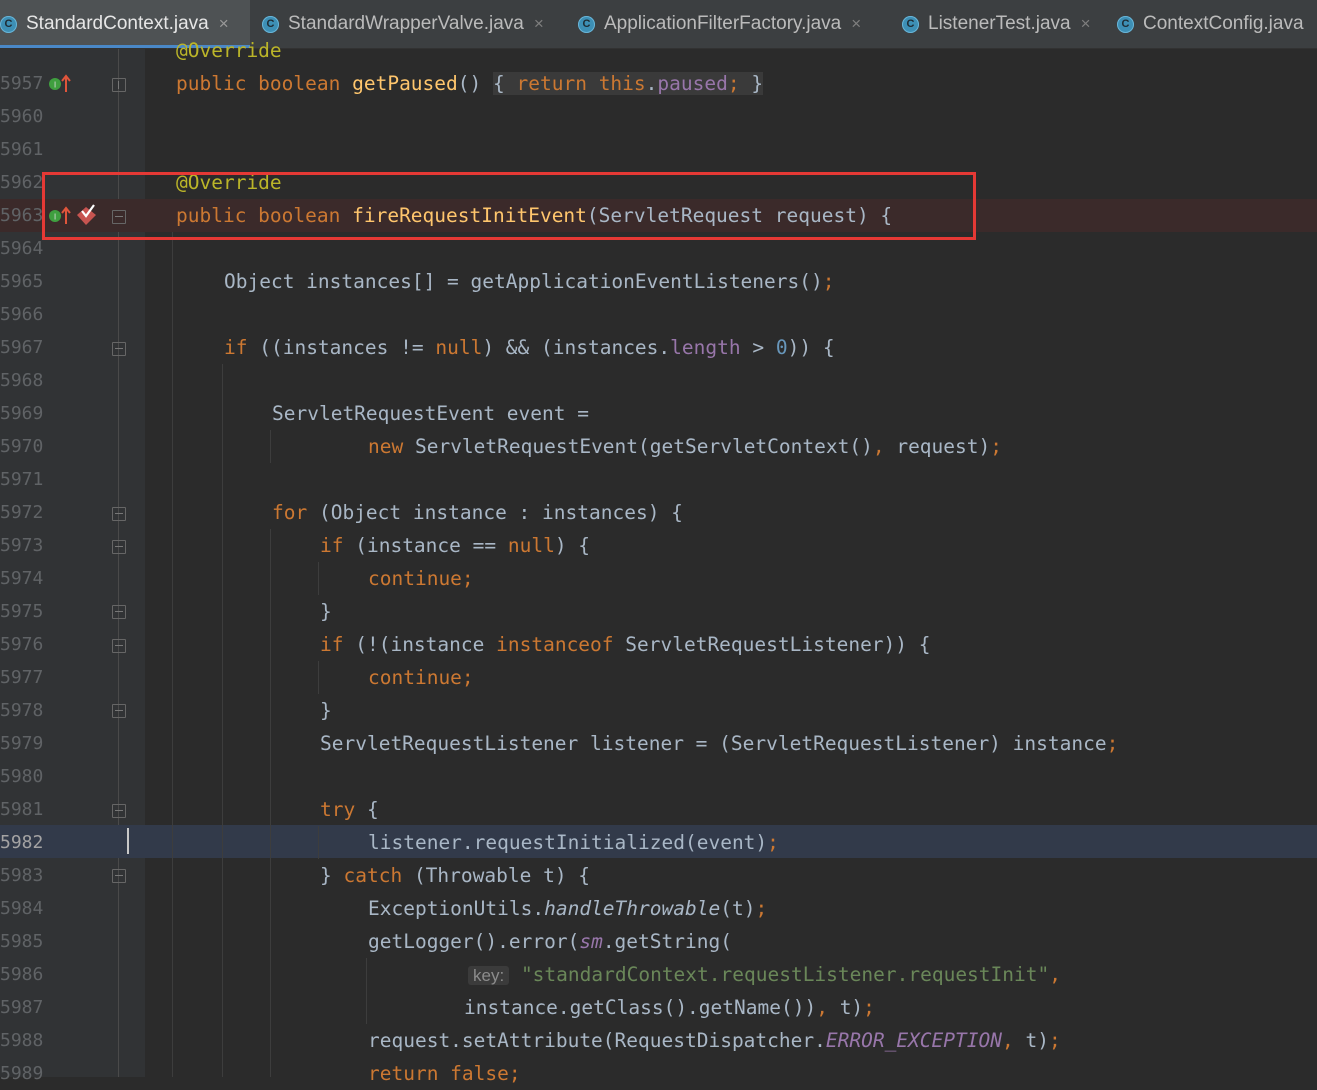 The image size is (1317, 1090). What do you see at coordinates (22, 776) in the screenshot?
I see `line-number: 5980` at bounding box center [22, 776].